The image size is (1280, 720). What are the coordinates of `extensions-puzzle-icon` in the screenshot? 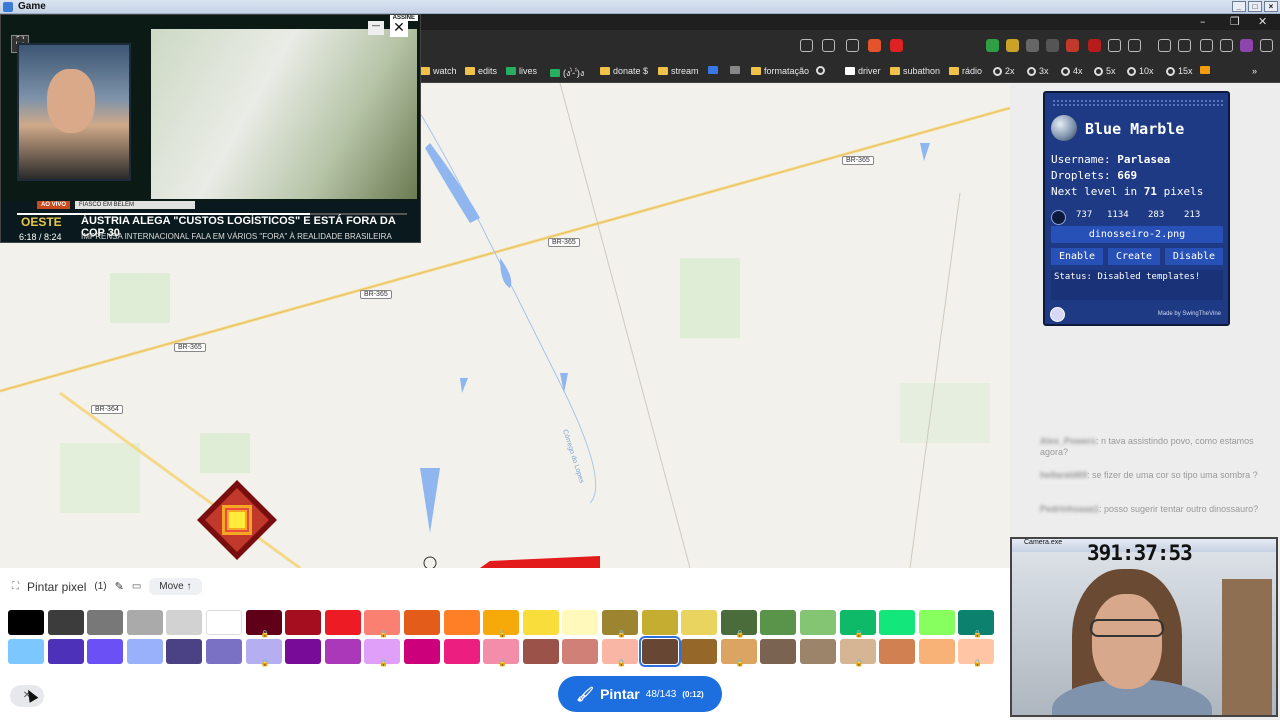 It's located at (1206, 45).